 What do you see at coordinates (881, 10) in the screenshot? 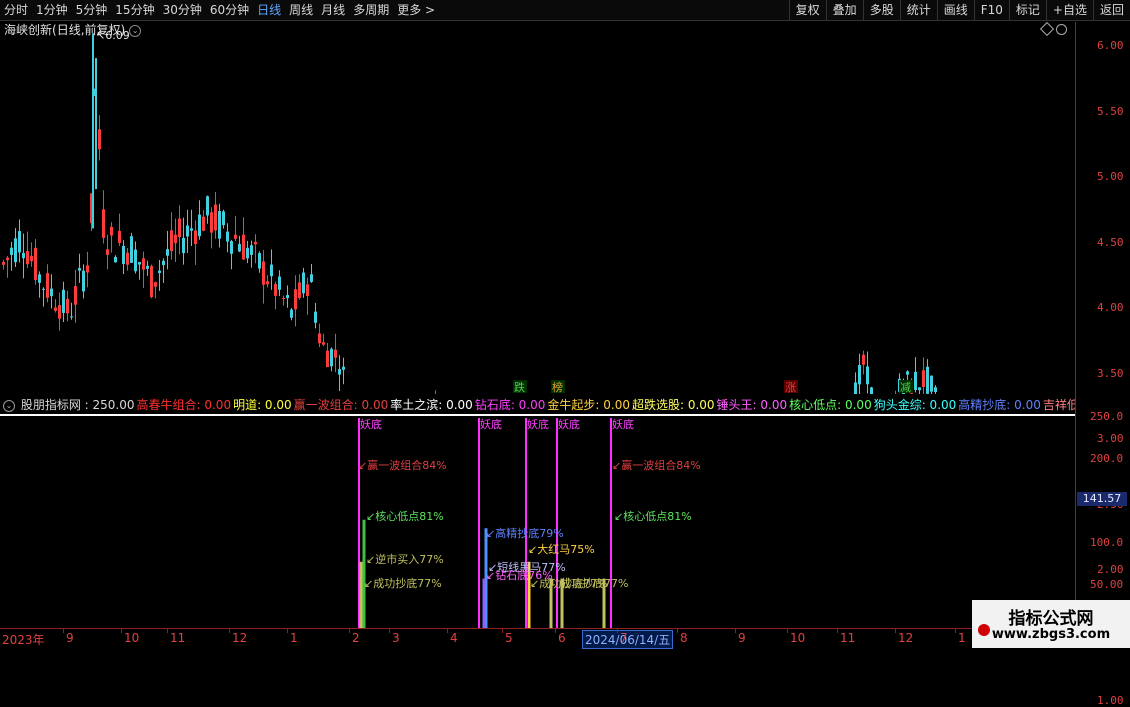
I see `toolbar-button-2: 多股` at bounding box center [881, 10].